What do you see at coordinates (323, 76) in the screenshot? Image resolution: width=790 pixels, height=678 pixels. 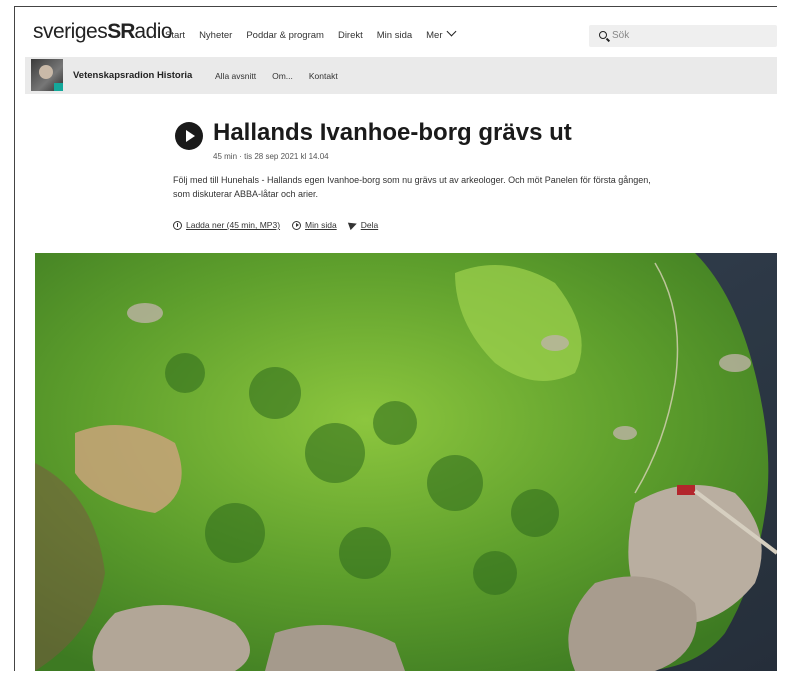 I see `subnav-kontakt: Kontakt` at bounding box center [323, 76].